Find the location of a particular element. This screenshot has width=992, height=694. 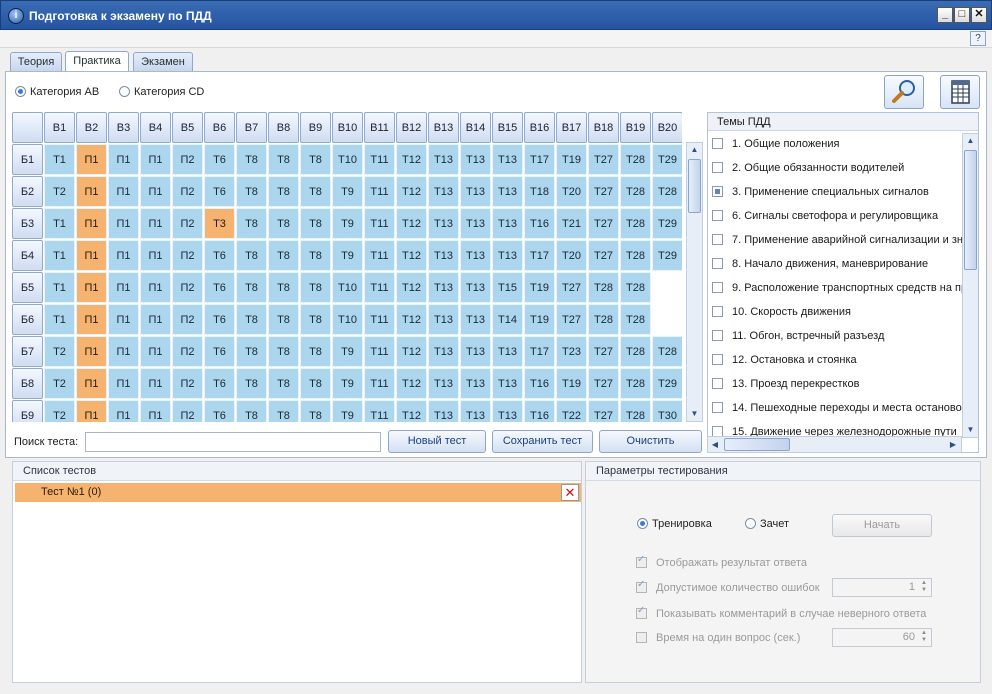

column-header: В6 is located at coordinates (219, 127).